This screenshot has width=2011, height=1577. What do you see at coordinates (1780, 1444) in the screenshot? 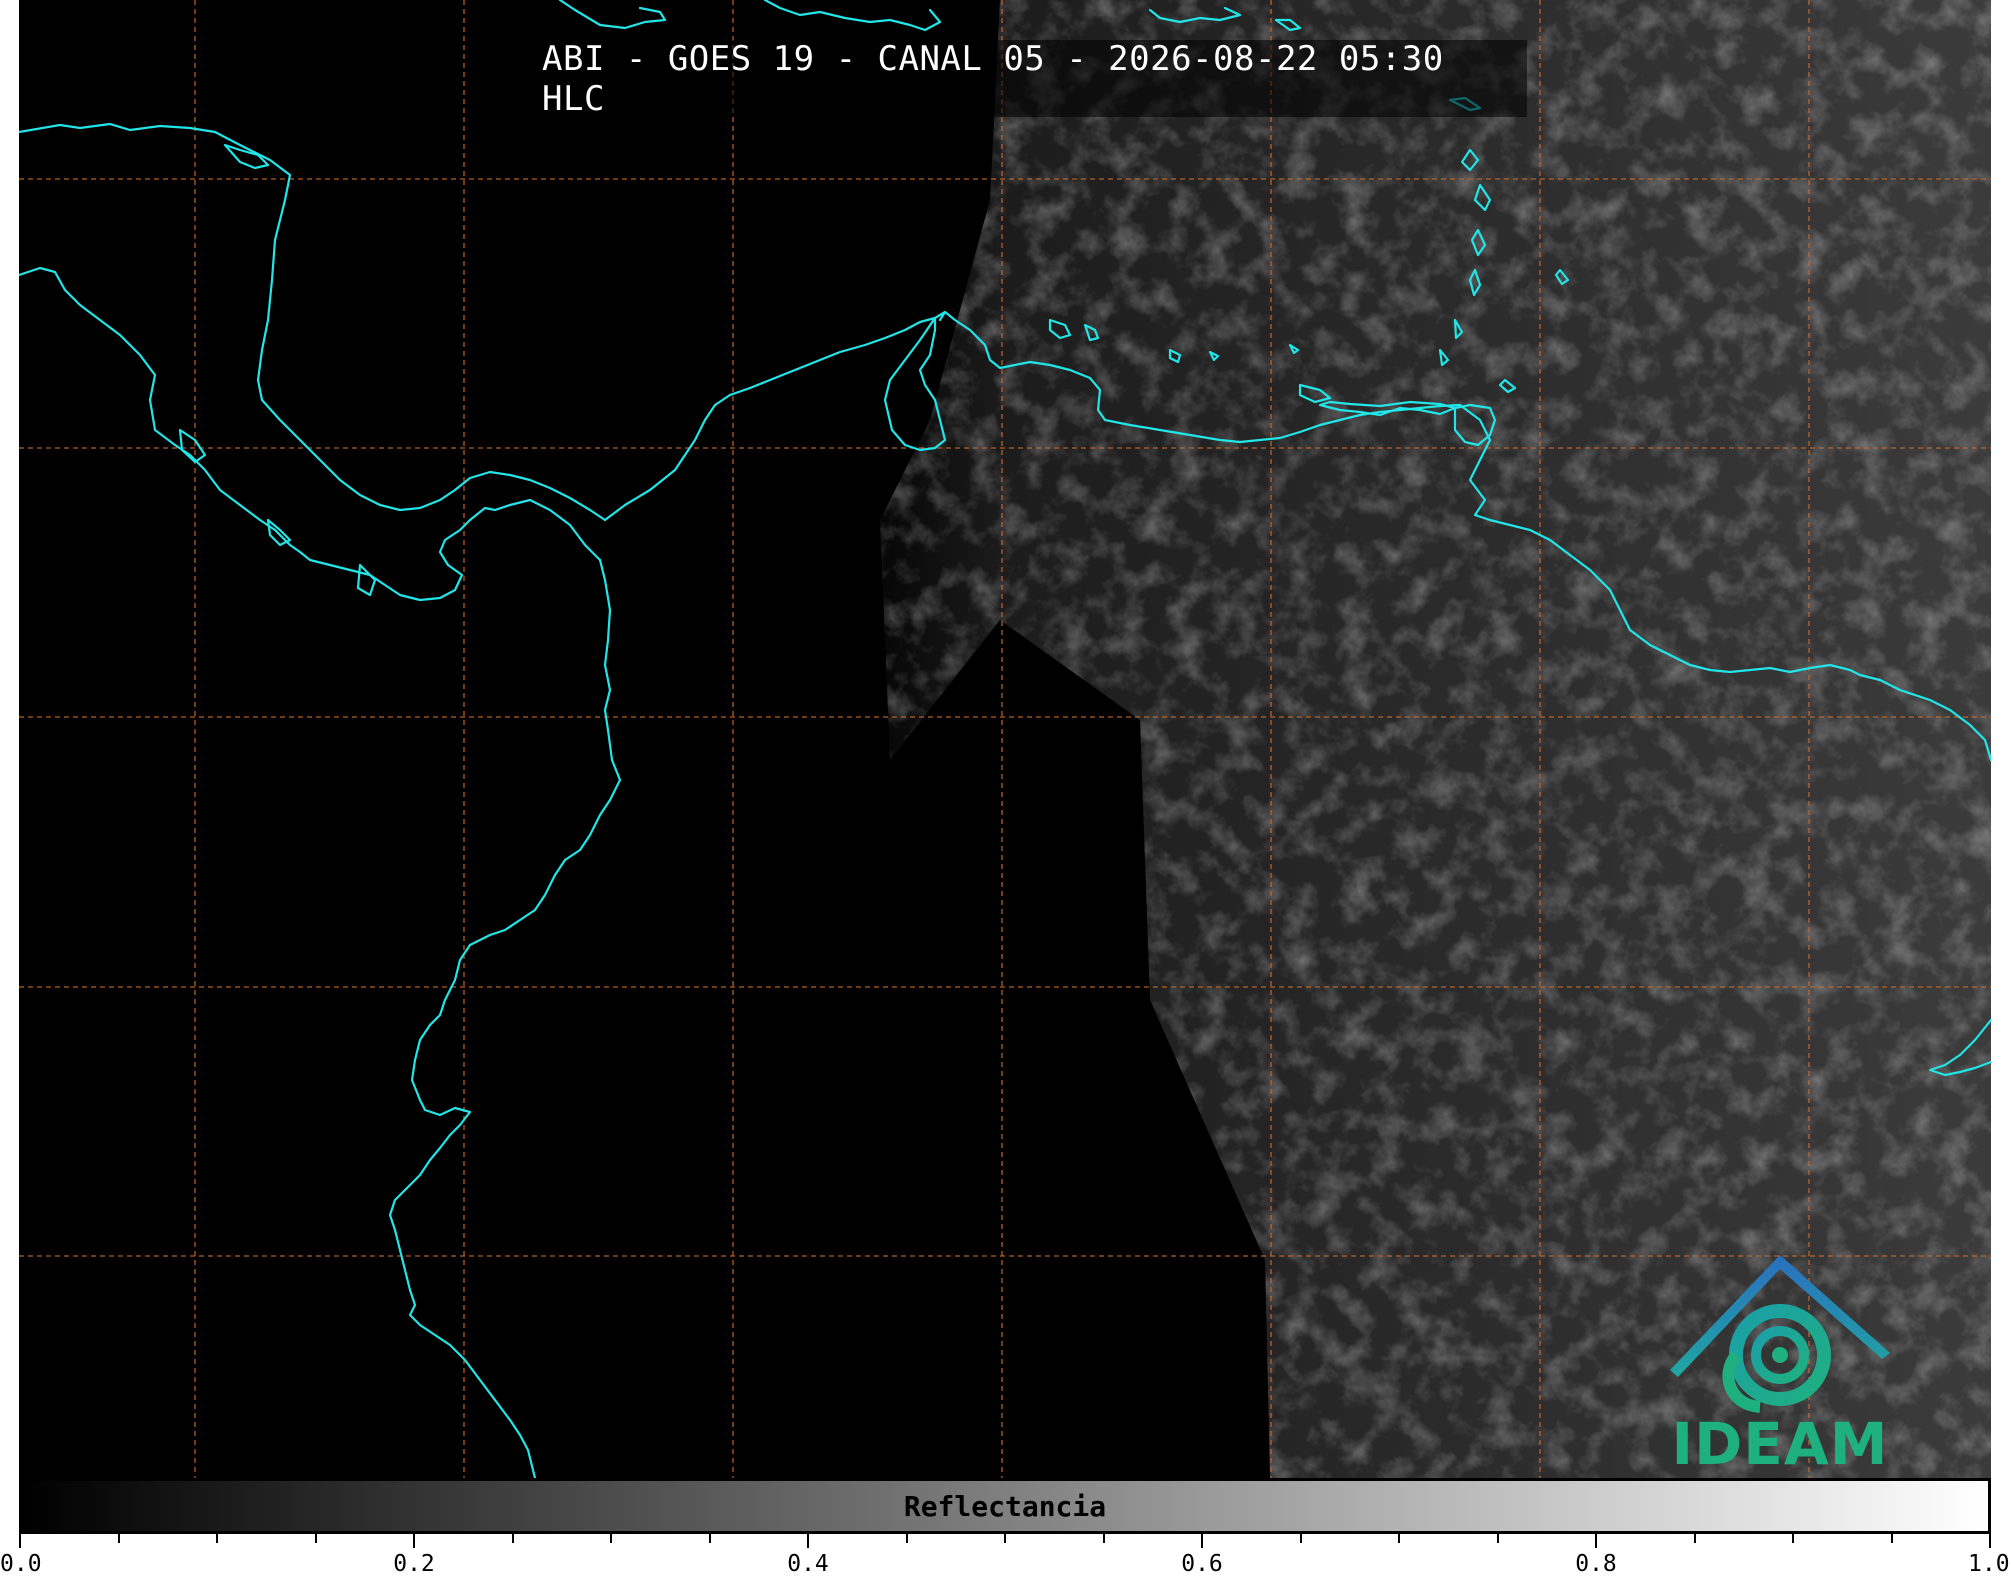
I see `logo-text: IDEAM` at bounding box center [1780, 1444].